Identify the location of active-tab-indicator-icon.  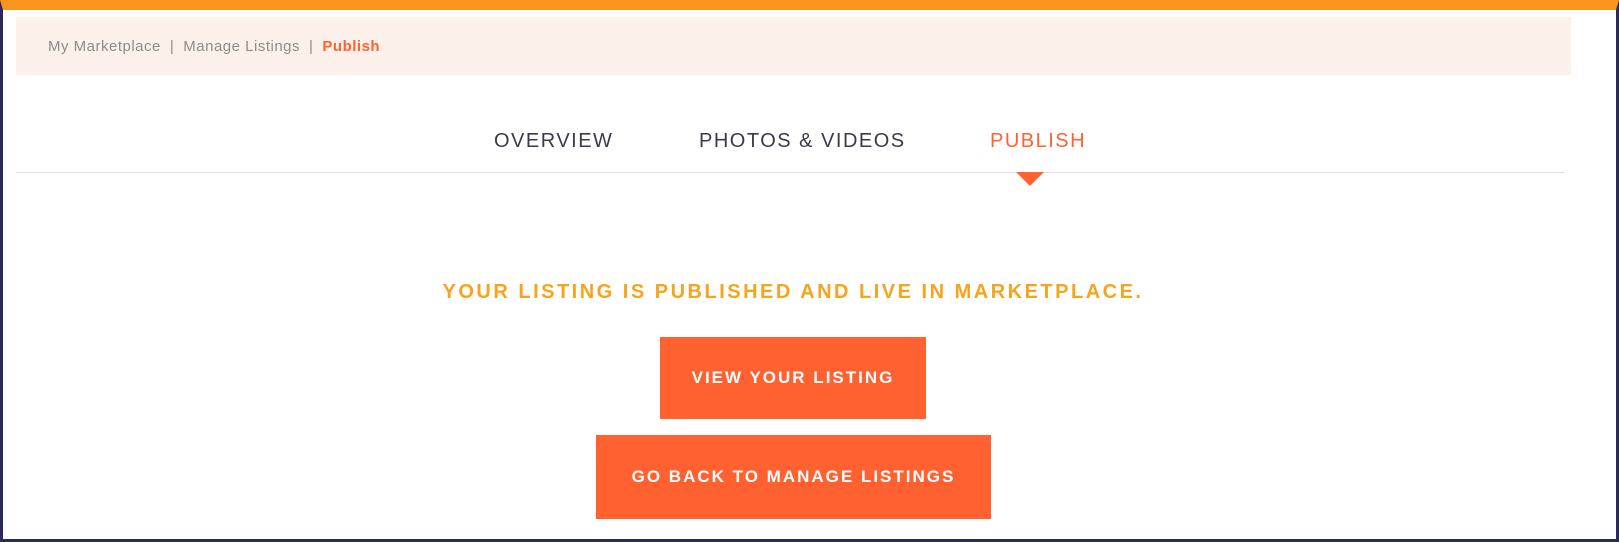
(1030, 179).